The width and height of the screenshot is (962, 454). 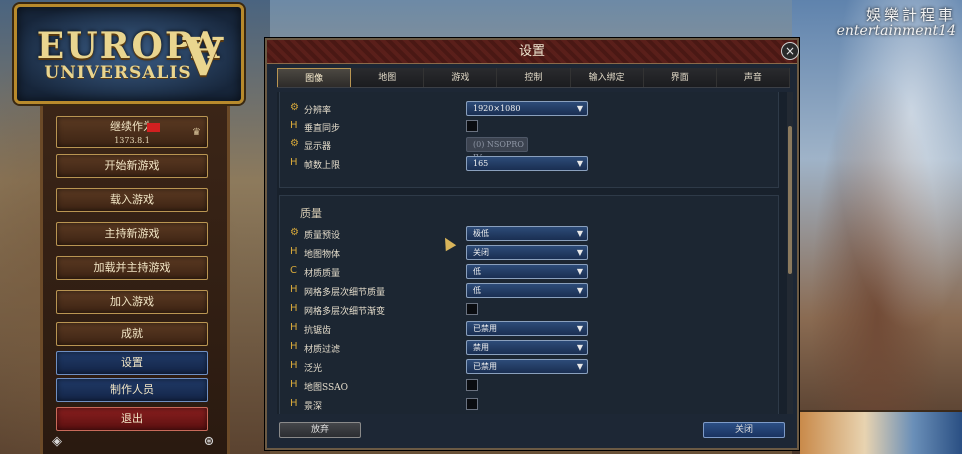 I want to click on setting-row-resolution: ⚙ 分辨率 1920×1080 ▼, so click(x=438, y=110).